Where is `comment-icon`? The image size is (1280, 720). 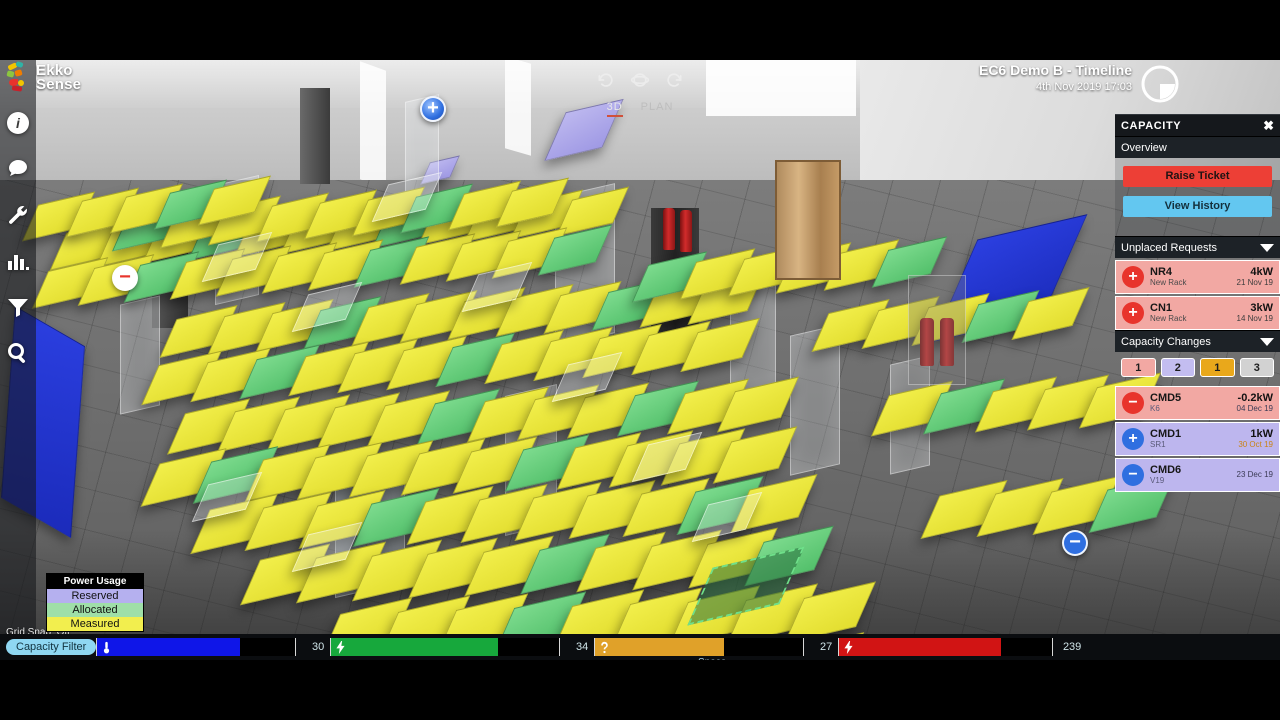 comment-icon is located at coordinates (18, 169).